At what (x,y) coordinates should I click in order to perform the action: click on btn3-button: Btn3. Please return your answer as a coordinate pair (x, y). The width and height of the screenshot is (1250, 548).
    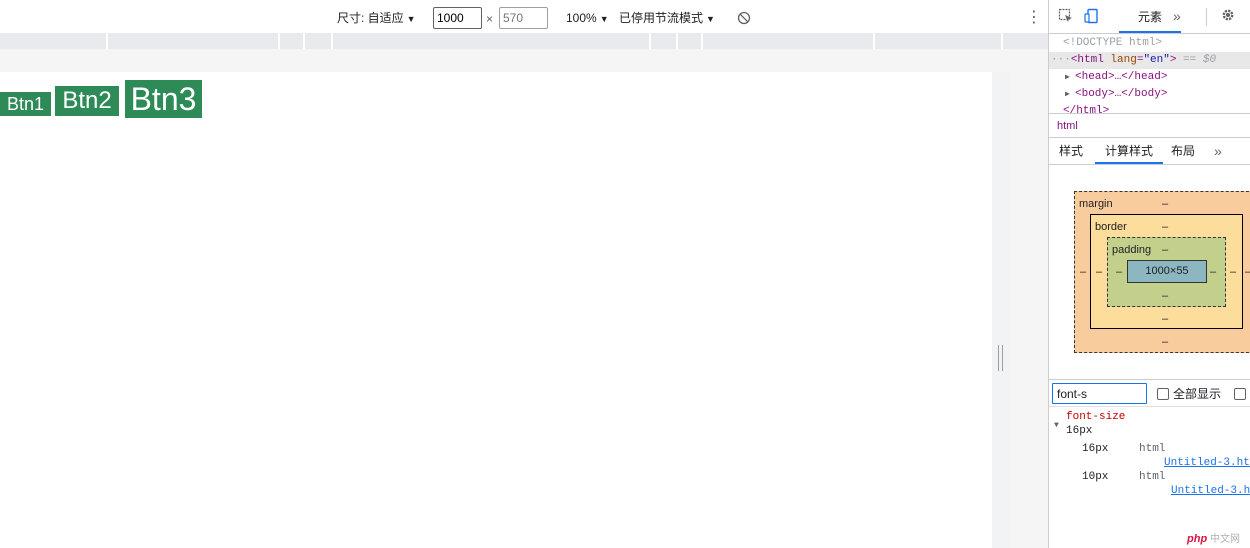
    Looking at the image, I should click on (163, 99).